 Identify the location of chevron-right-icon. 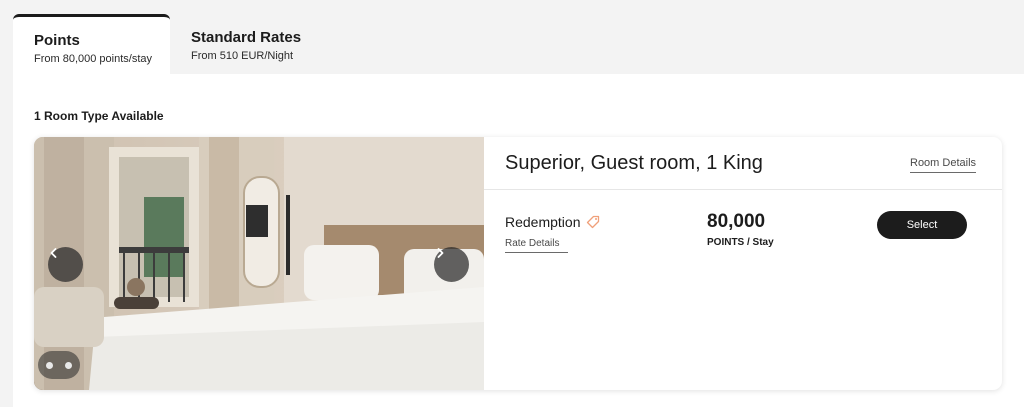
(440, 253).